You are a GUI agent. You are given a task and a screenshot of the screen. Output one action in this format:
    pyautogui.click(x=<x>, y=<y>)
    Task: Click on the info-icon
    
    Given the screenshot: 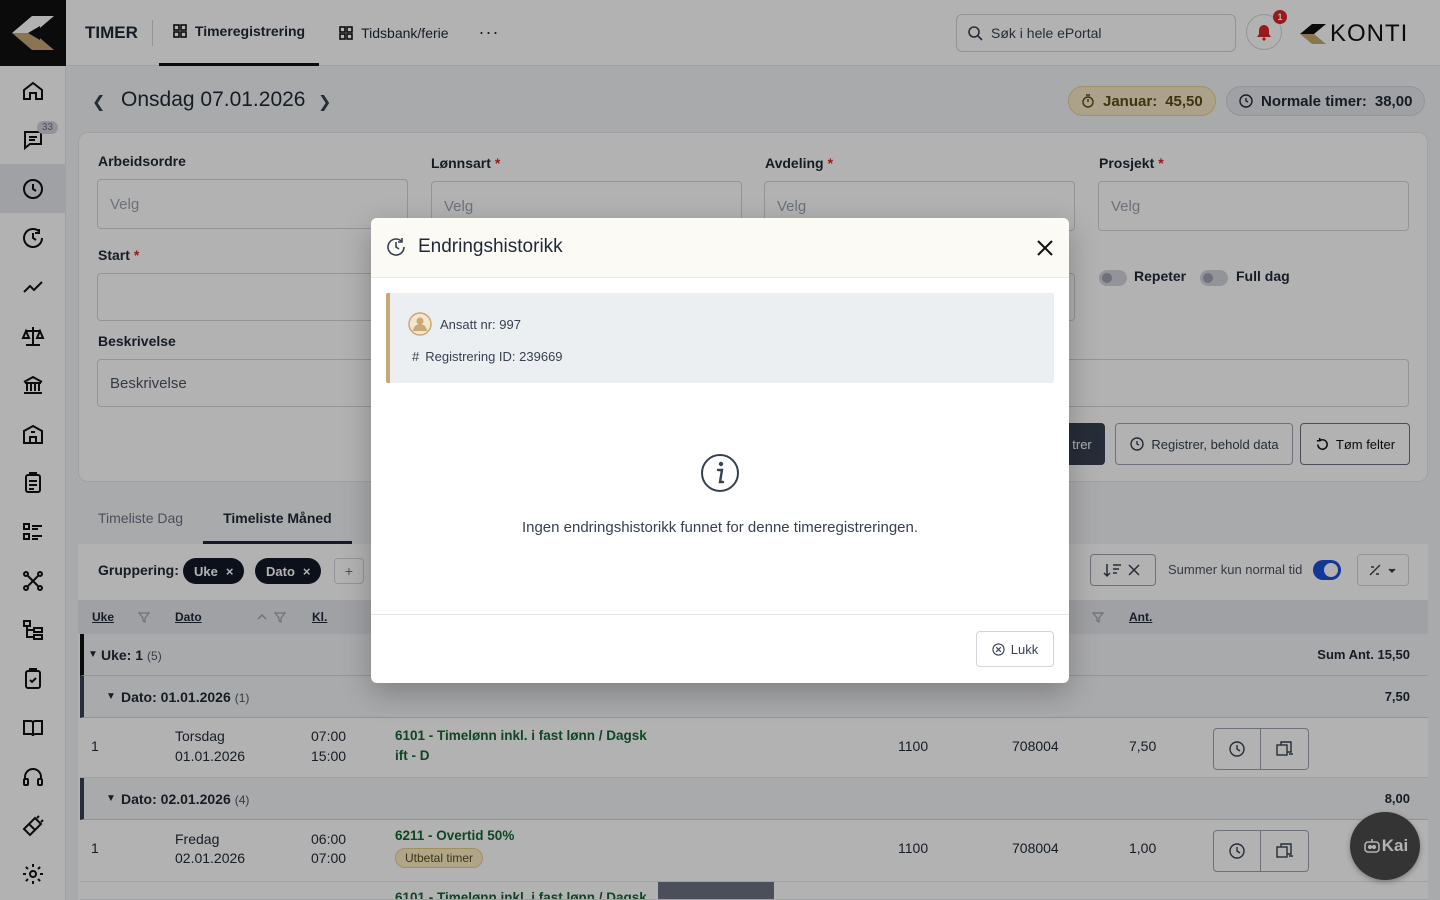 What is the action you would take?
    pyautogui.click(x=720, y=473)
    